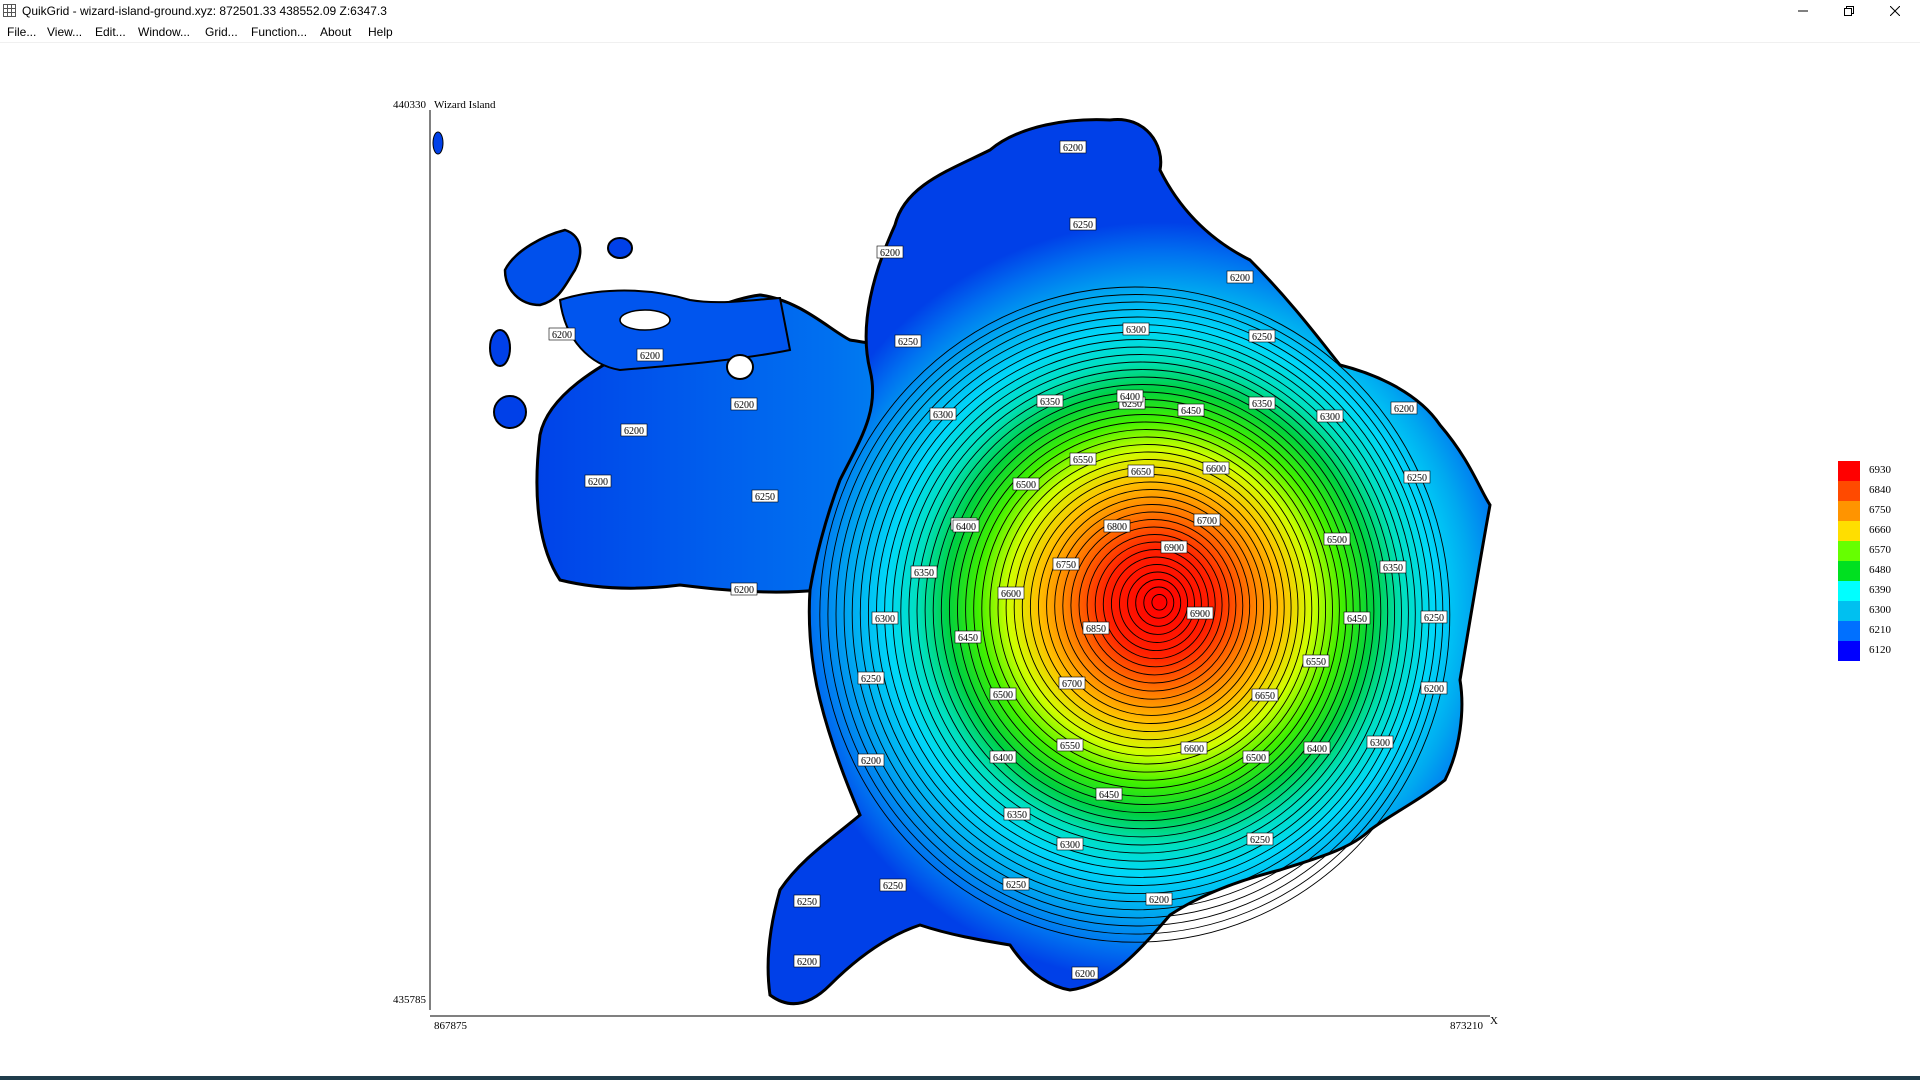 The height and width of the screenshot is (1080, 1920). I want to click on contour-label: 6700, so click(1207, 520).